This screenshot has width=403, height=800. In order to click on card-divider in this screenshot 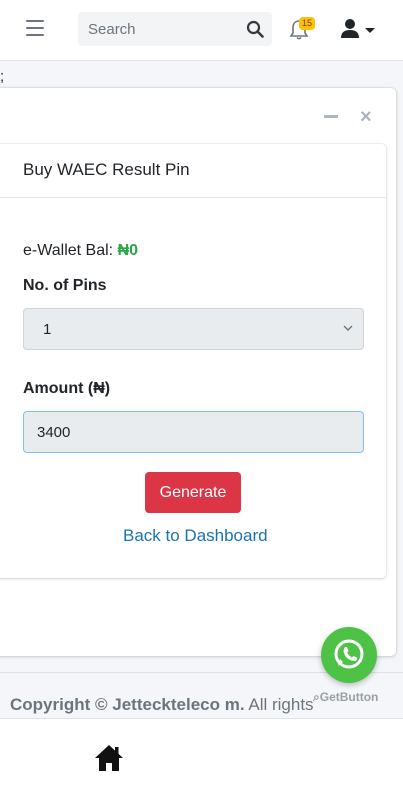, I will do `click(193, 197)`.